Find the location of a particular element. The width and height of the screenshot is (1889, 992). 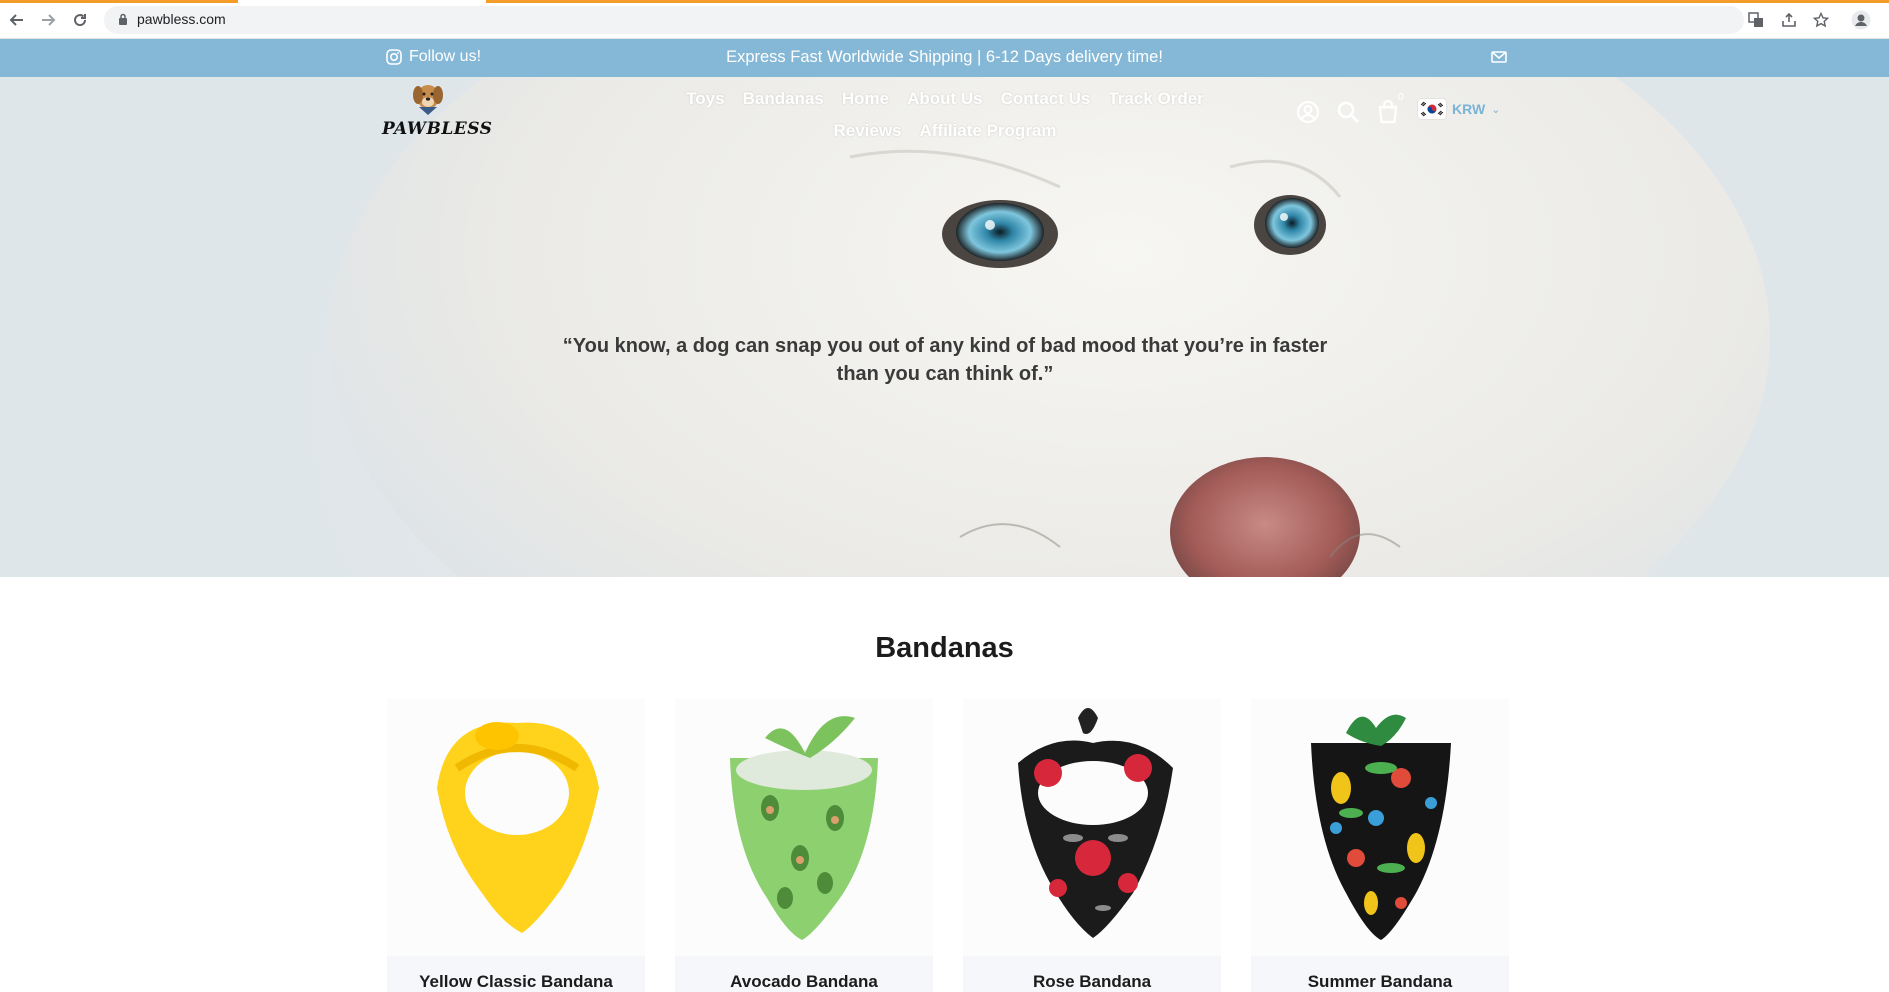

address-bar: pawbless.com is located at coordinates (924, 20).